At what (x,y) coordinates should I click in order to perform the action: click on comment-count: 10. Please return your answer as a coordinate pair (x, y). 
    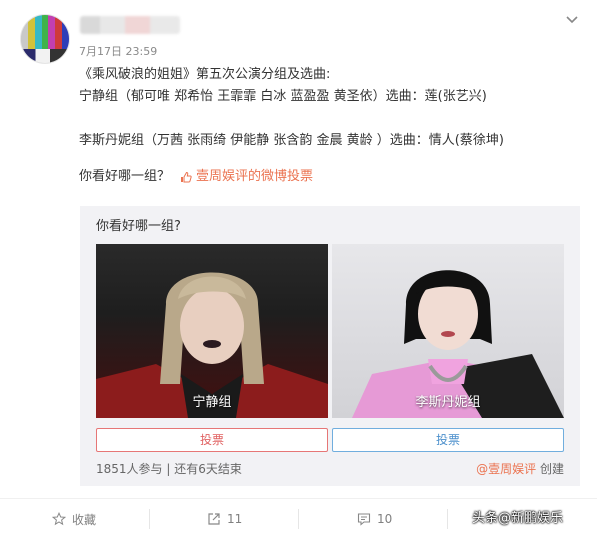
    Looking at the image, I should click on (385, 519).